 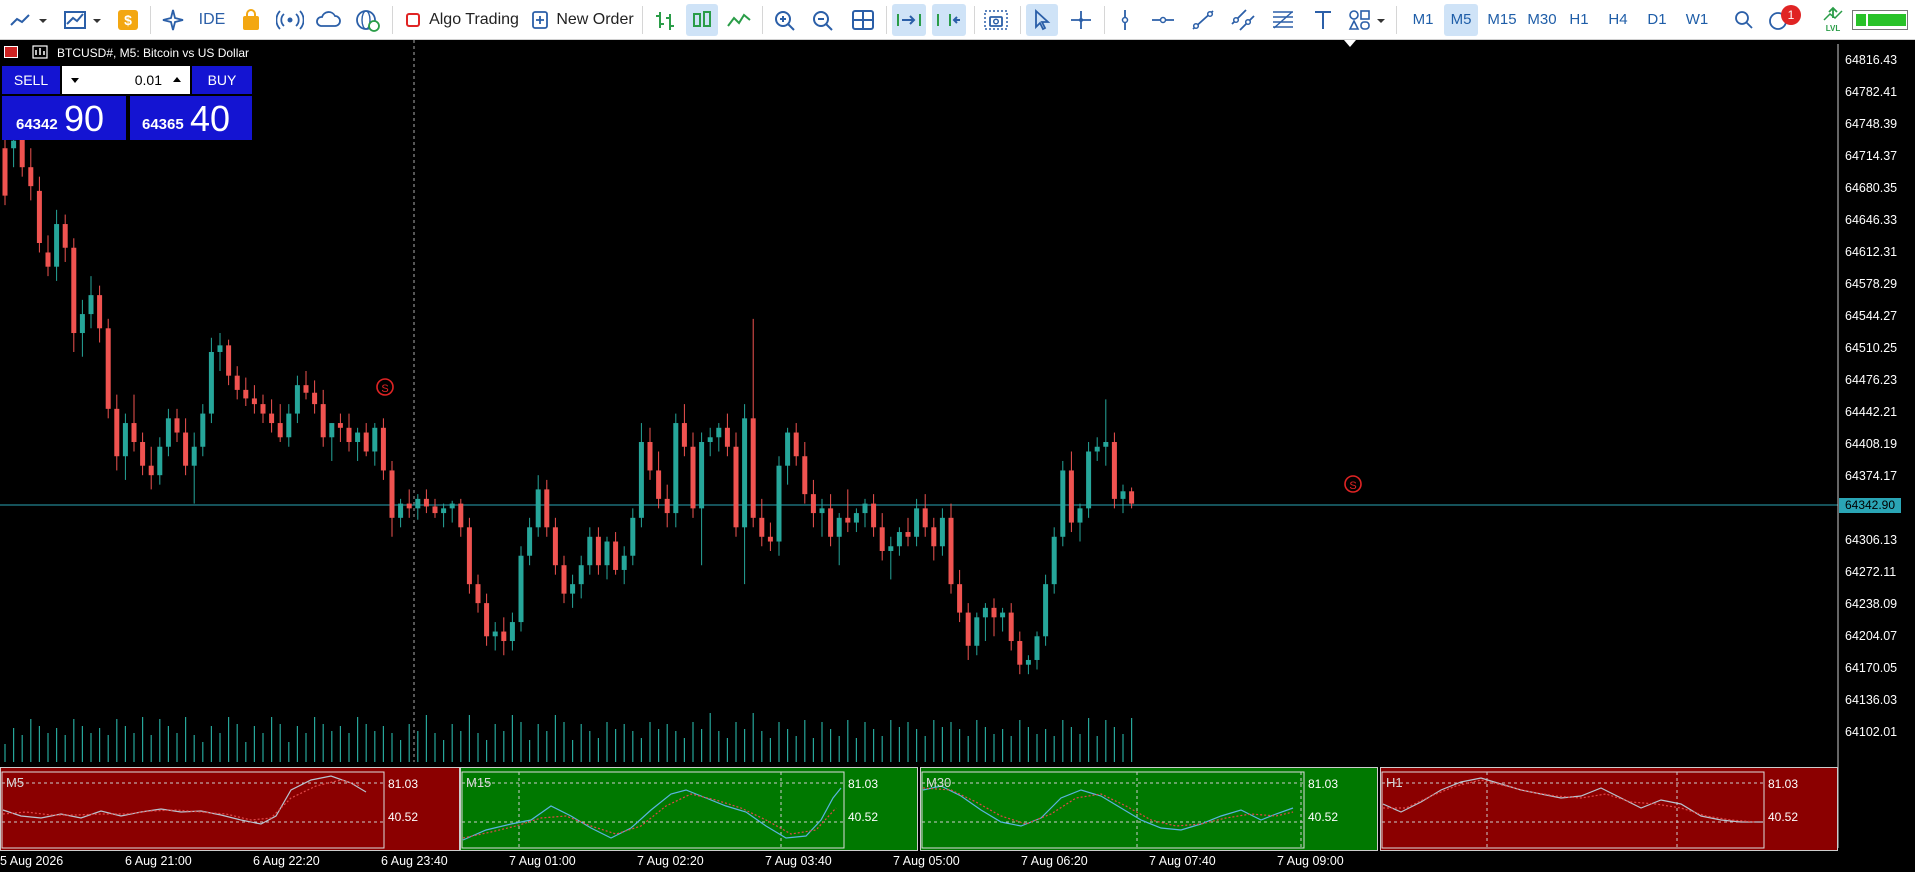 I want to click on cloud-icon, so click(x=328, y=19).